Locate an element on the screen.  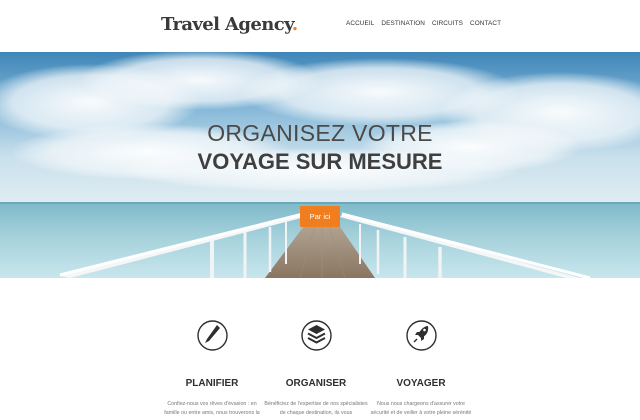
nav-accueil: ACCUEIL is located at coordinates (360, 24).